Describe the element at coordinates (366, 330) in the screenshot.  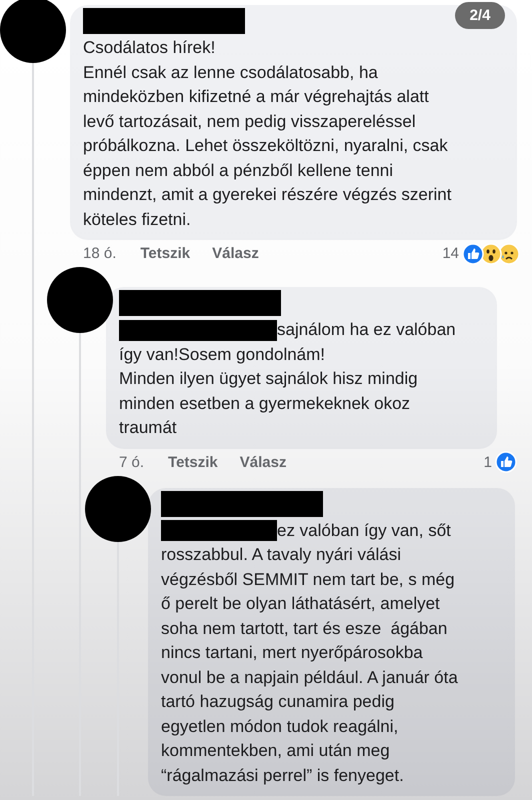
I see `comment-text: sajnálom ha ez valóban` at that location.